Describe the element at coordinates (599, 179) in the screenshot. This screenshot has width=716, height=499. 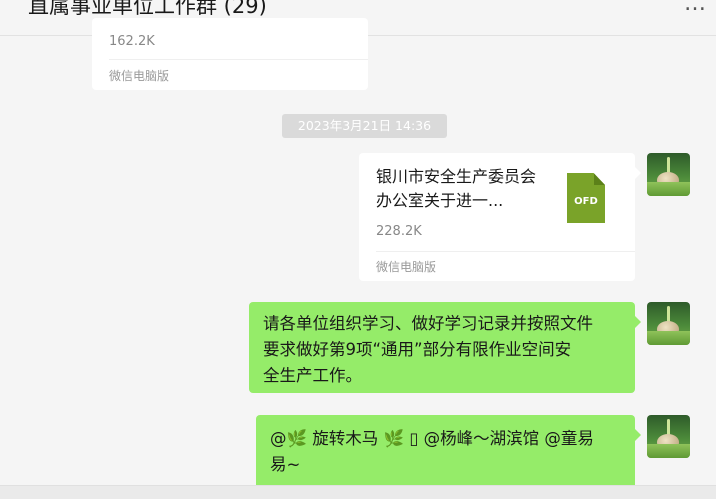
I see `file-fold-corner` at that location.